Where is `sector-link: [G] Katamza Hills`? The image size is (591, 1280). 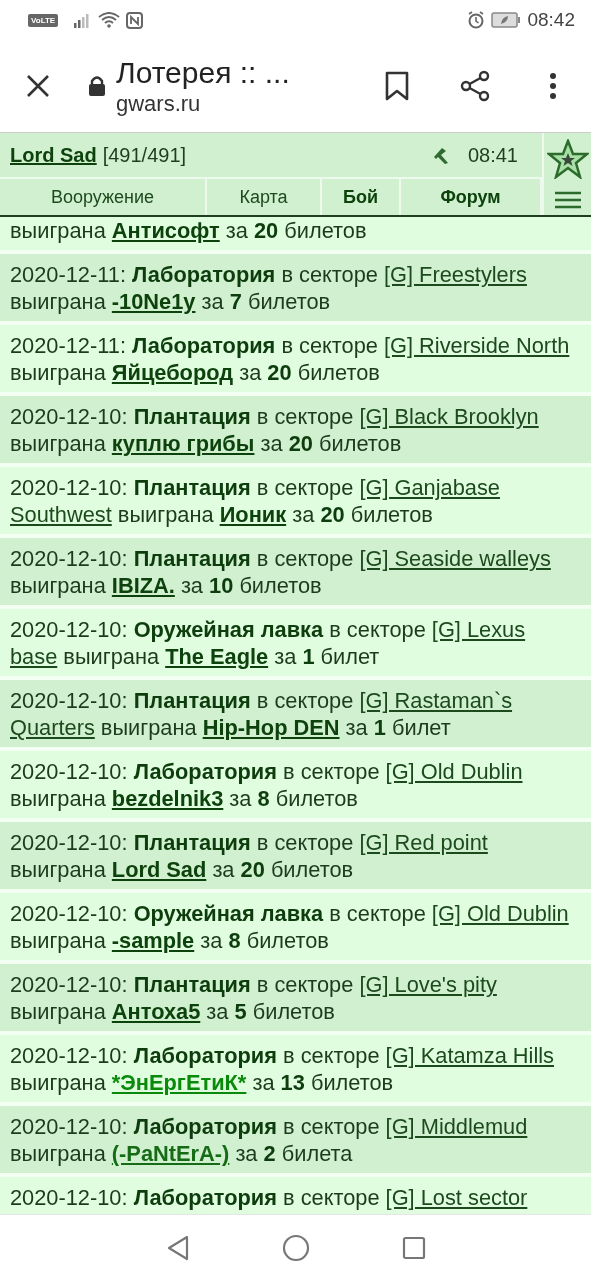
sector-link: [G] Katamza Hills is located at coordinates (469, 1055).